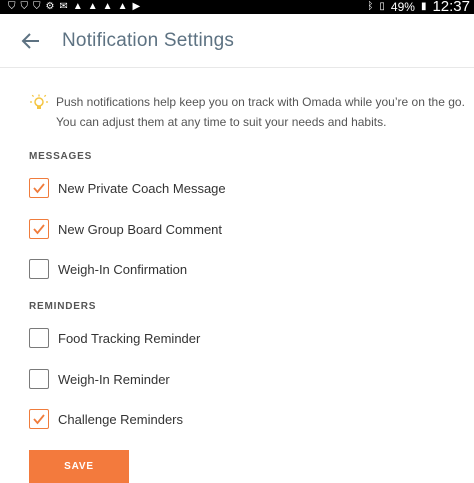  I want to click on play-store-icon: ▶, so click(136, 6).